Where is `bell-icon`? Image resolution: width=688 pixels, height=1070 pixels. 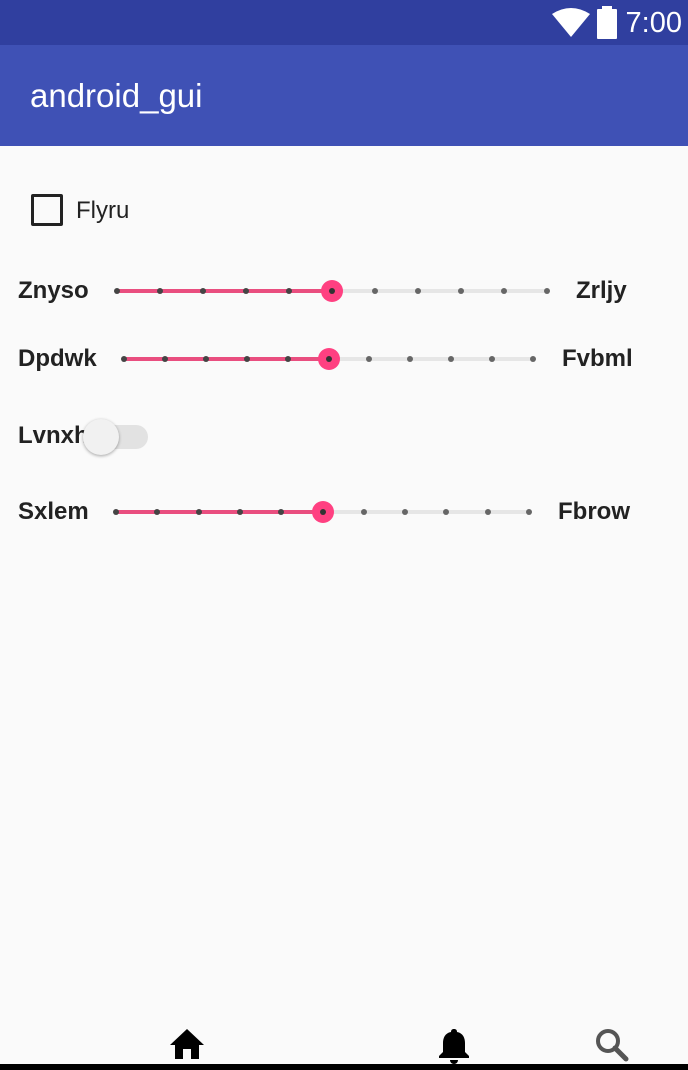 bell-icon is located at coordinates (454, 1046).